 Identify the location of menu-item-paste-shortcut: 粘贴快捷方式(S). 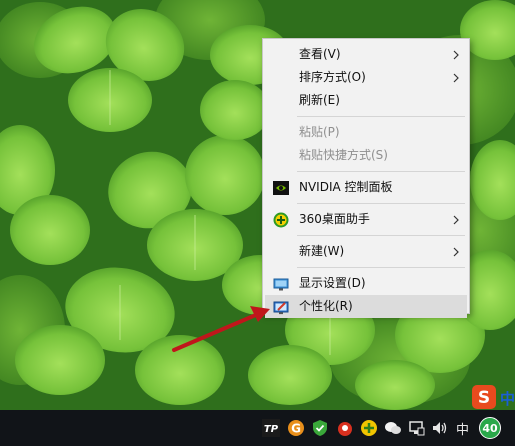
(366, 155).